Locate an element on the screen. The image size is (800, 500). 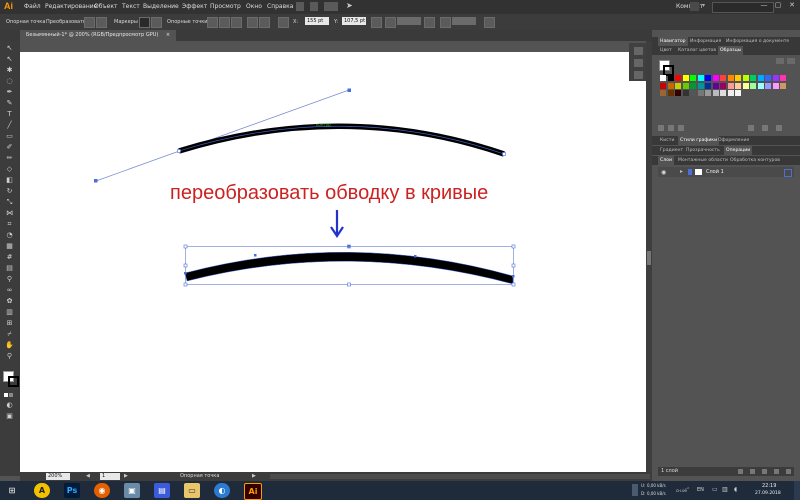
tab-document-info: Информация о документе is located at coordinates (757, 41).